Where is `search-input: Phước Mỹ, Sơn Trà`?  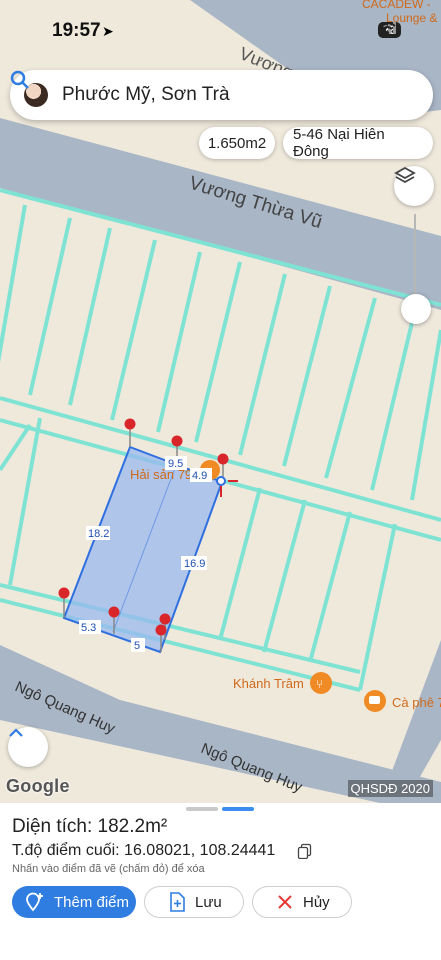
search-input: Phước Mỹ, Sơn Trà is located at coordinates (240, 95).